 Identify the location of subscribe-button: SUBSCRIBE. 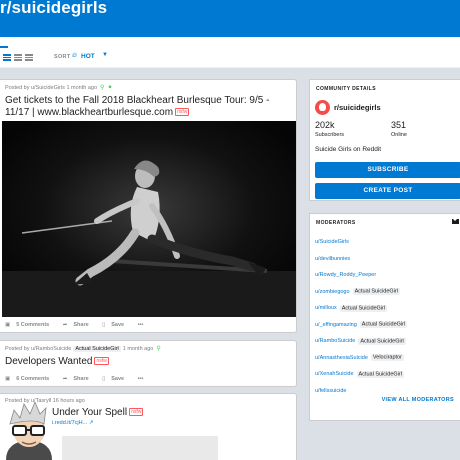
(387, 170).